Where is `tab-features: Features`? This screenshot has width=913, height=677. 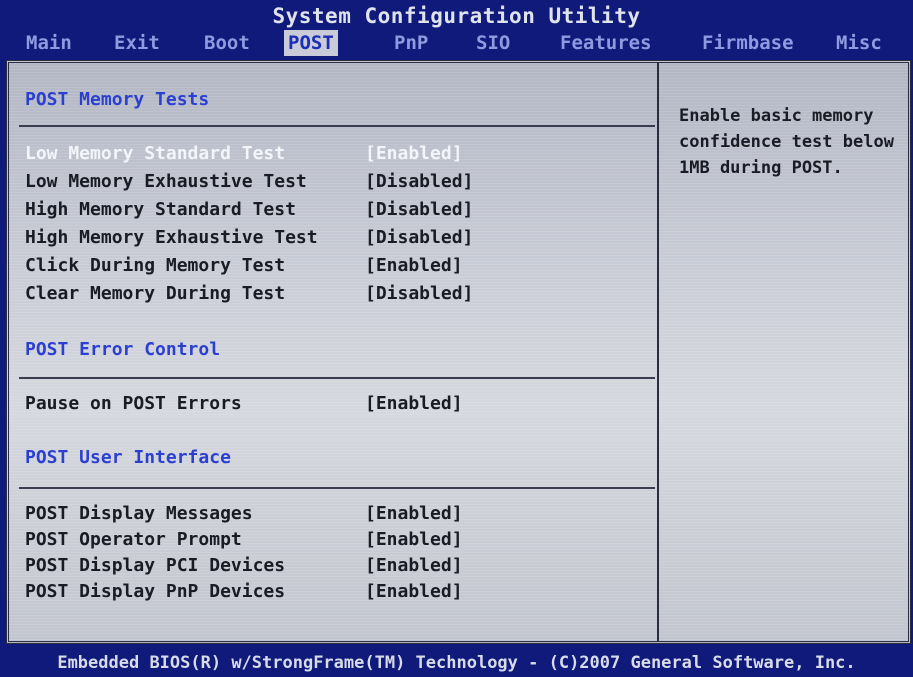 tab-features: Features is located at coordinates (606, 43).